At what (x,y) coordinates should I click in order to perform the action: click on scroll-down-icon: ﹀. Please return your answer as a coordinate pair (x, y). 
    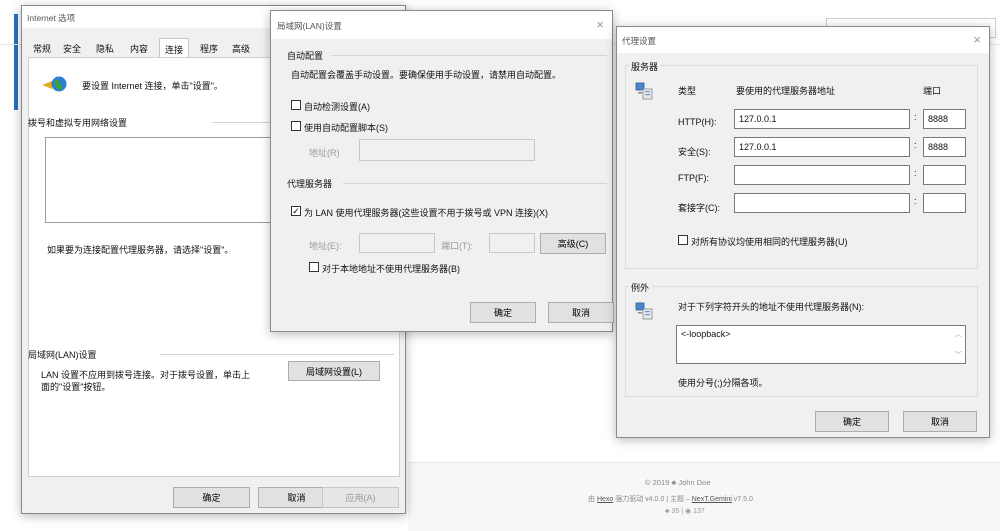
    Looking at the image, I should click on (958, 355).